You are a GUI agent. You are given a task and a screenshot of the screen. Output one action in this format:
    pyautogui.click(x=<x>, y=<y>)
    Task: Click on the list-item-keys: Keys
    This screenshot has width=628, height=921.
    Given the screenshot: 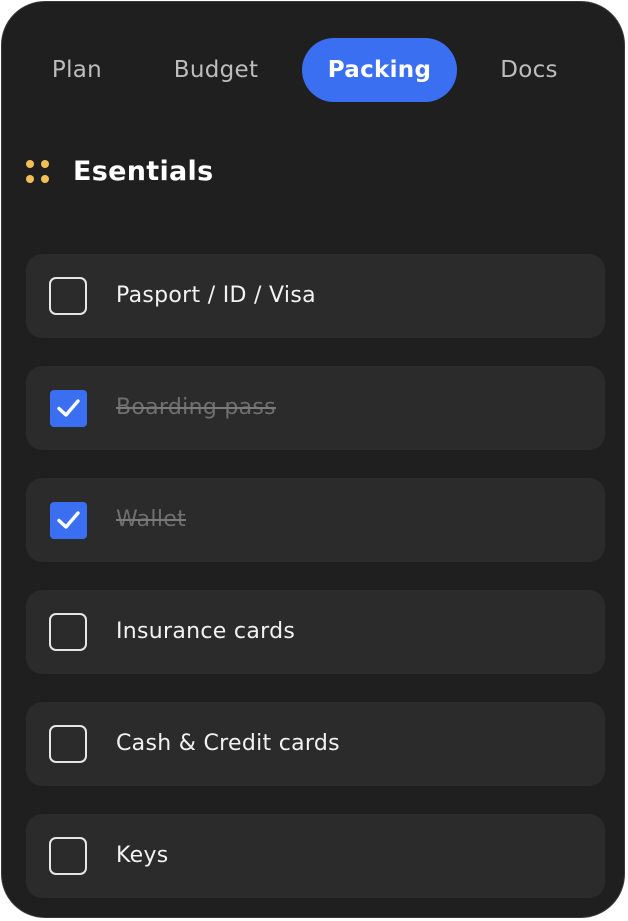 What is the action you would take?
    pyautogui.click(x=315, y=856)
    